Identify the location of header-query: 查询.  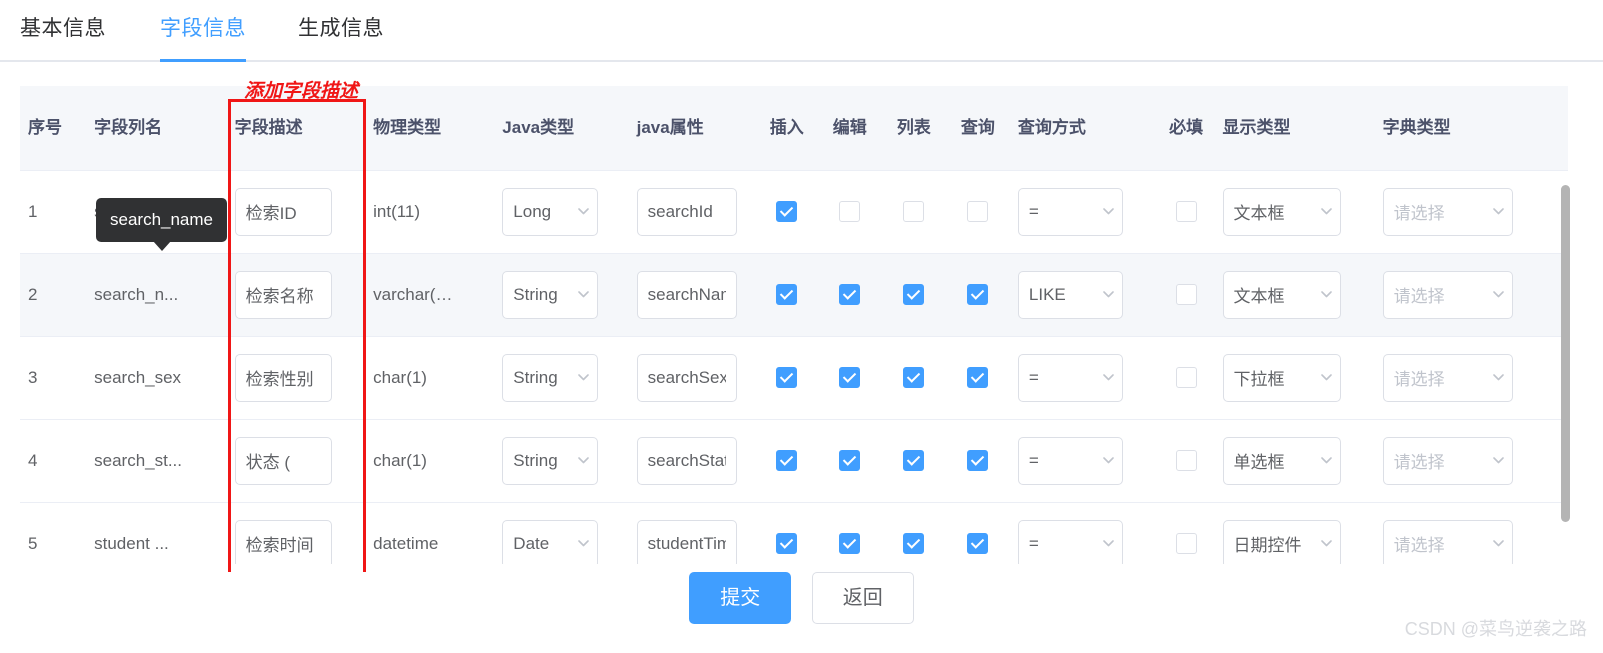
(977, 128).